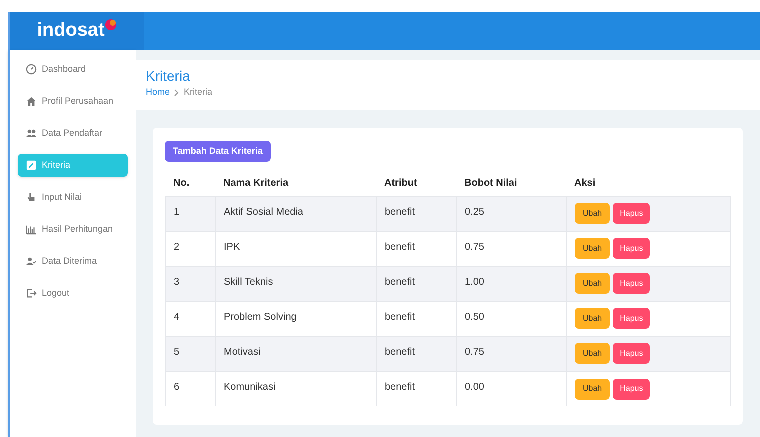  I want to click on add-button: Tambah Data Kriteria, so click(218, 151).